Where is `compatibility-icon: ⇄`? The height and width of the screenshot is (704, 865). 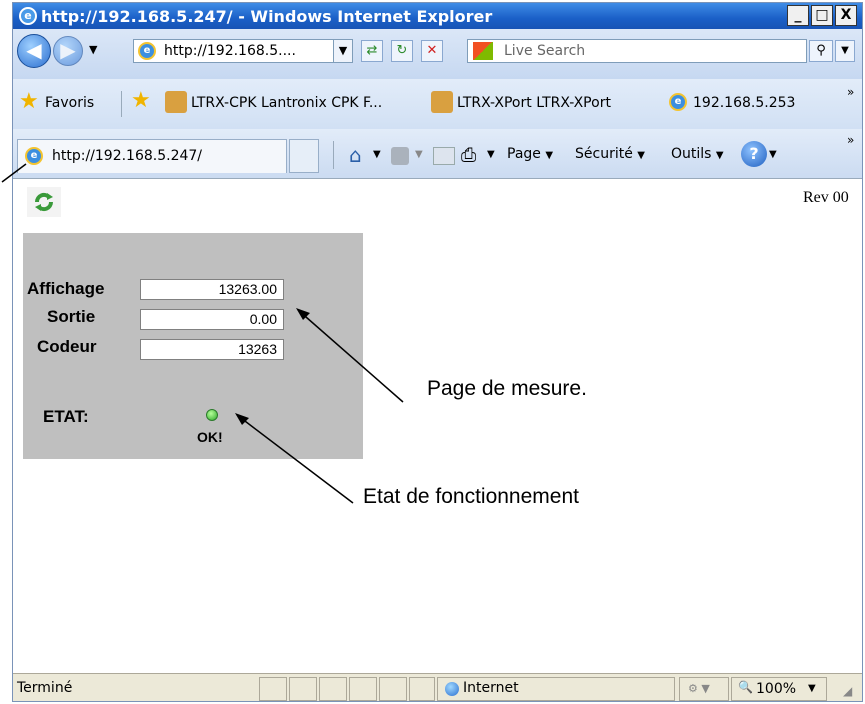 compatibility-icon: ⇄ is located at coordinates (372, 51).